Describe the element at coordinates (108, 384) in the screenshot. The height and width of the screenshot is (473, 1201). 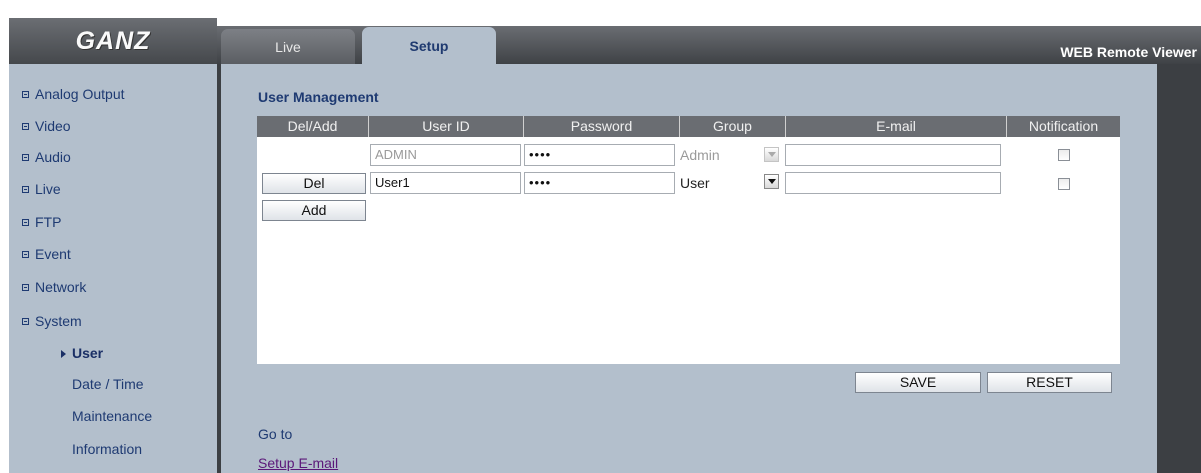
I see `sidebar-subitem-date-time: Date / Time` at that location.